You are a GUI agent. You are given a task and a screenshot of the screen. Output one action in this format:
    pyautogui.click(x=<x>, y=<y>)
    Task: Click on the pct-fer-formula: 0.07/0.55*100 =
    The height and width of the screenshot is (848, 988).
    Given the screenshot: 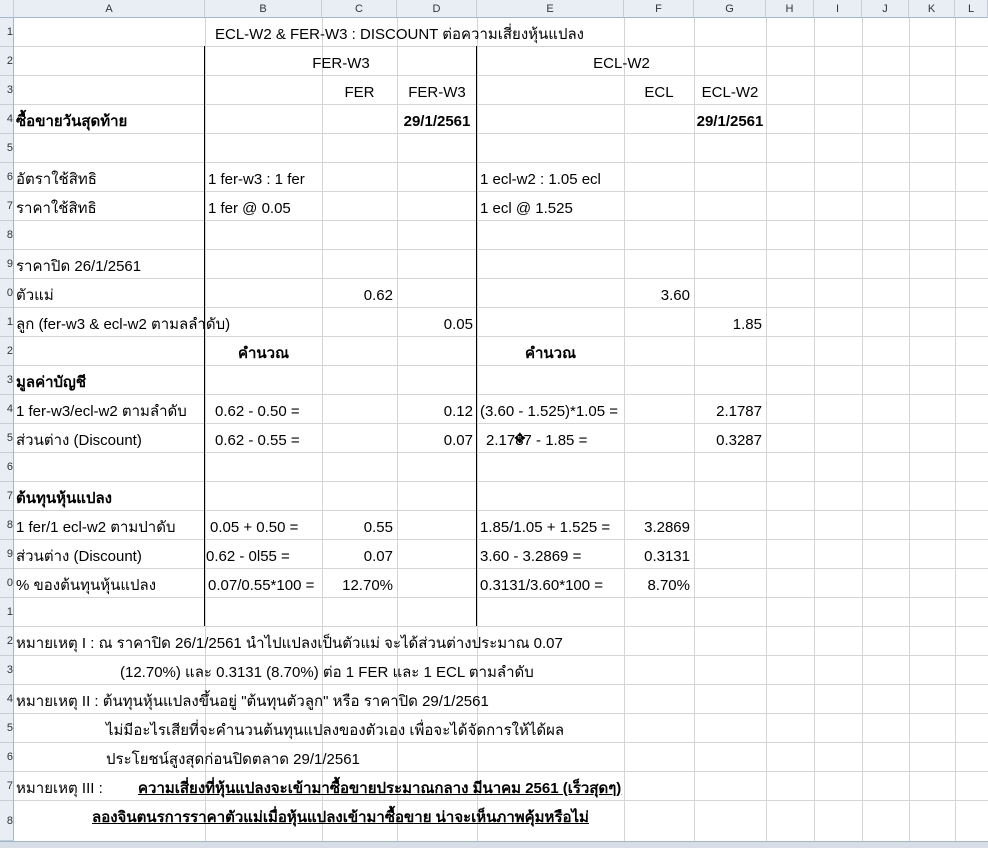 What is the action you would take?
    pyautogui.click(x=265, y=586)
    